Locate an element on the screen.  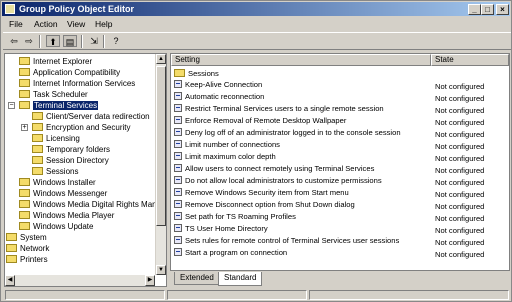
tree-item: System is located at coordinates (26, 237).